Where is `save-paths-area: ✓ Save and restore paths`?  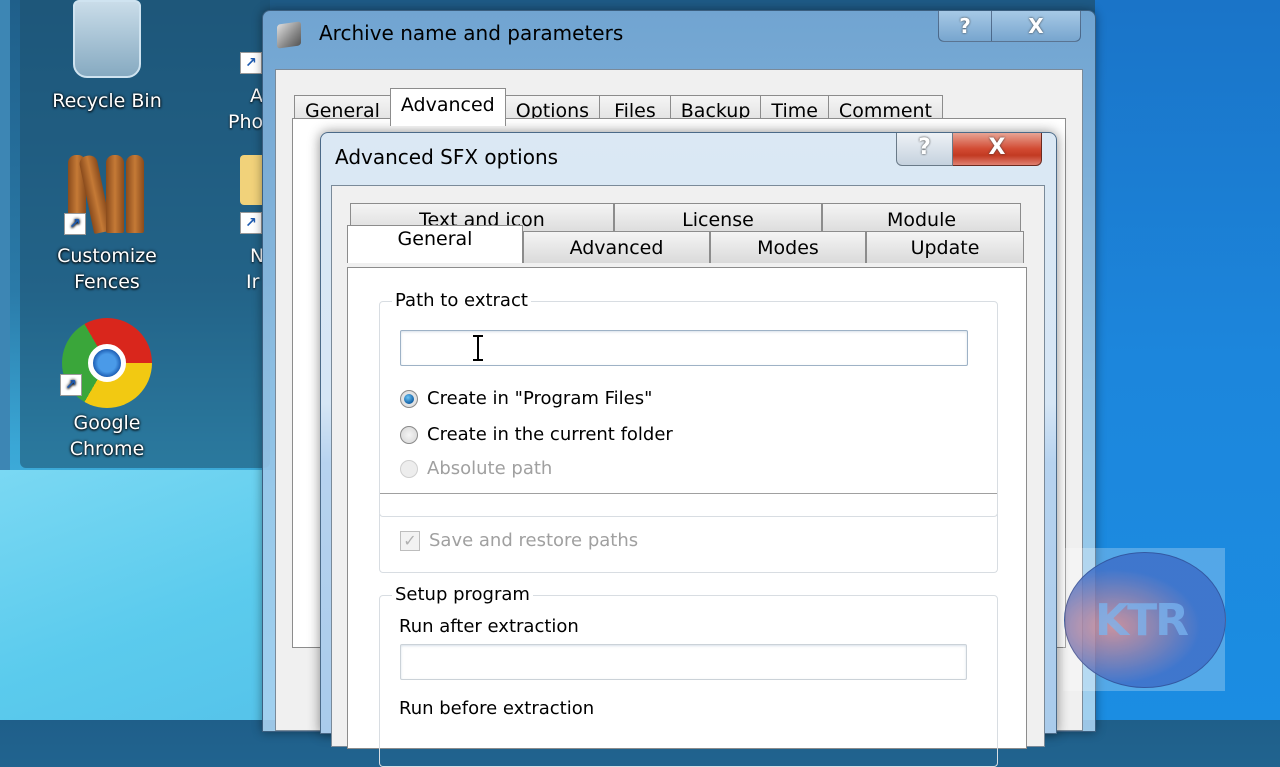
save-paths-area: ✓ Save and restore paths is located at coordinates (688, 543).